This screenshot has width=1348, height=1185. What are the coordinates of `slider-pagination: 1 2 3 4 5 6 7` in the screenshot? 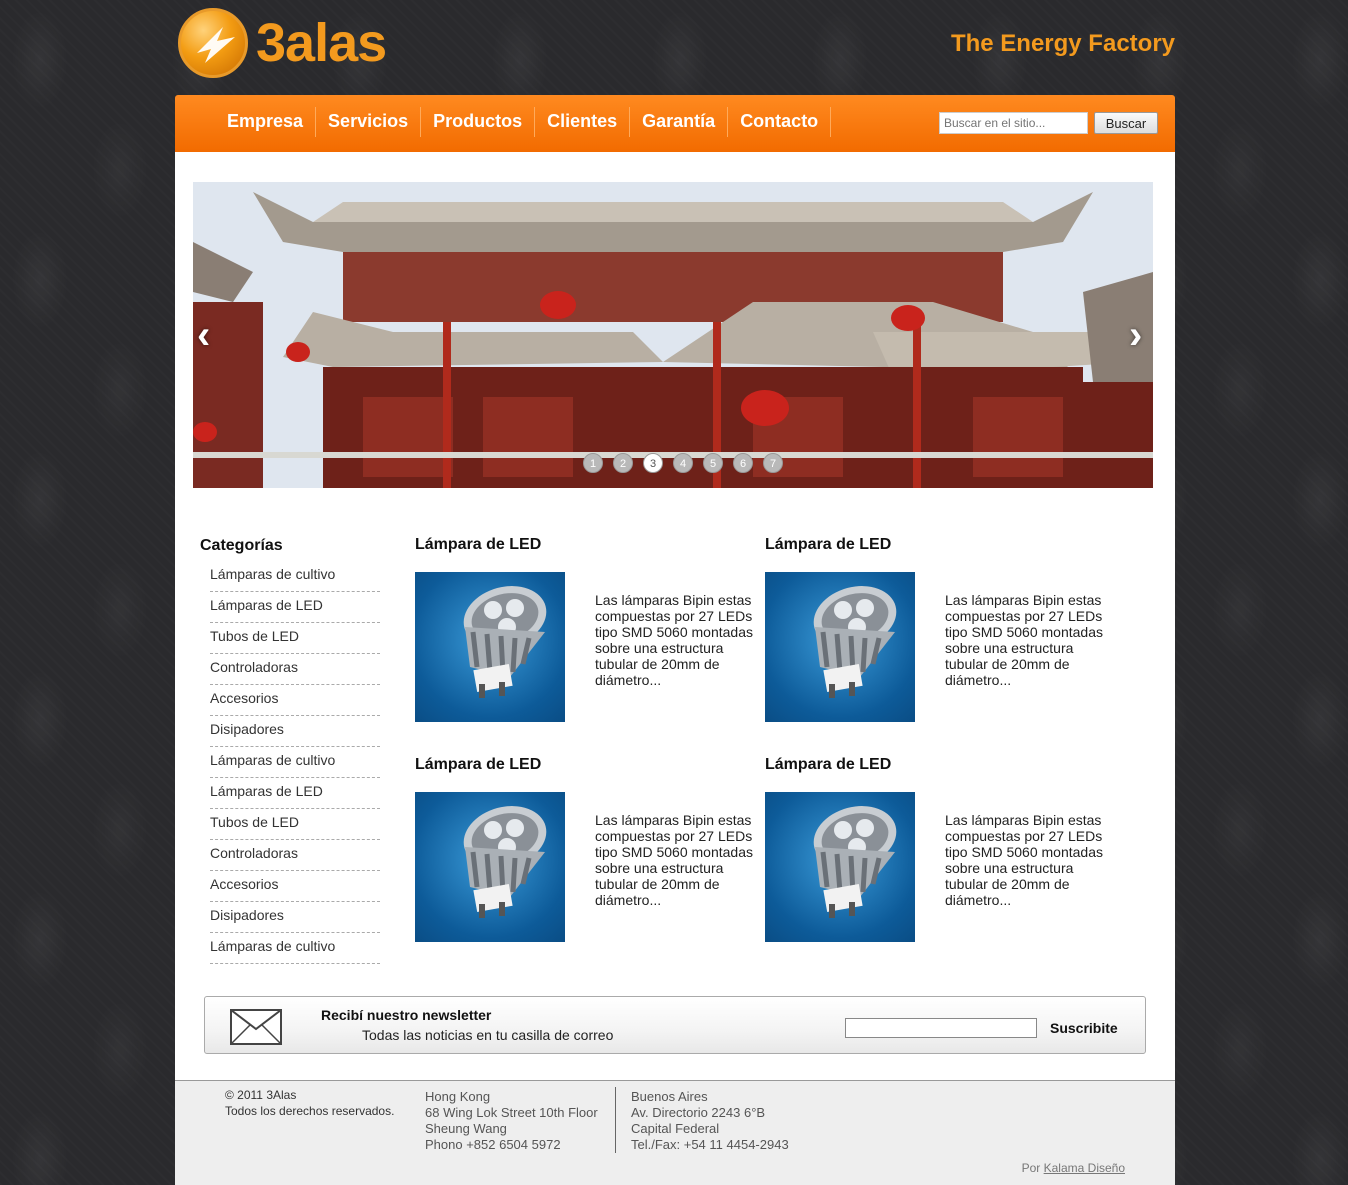 It's located at (683, 463).